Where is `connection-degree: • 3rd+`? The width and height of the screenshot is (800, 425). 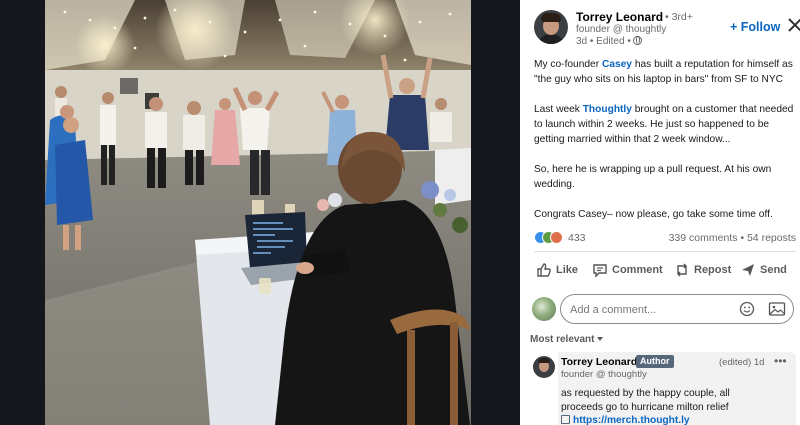
connection-degree: • 3rd+ is located at coordinates (679, 17).